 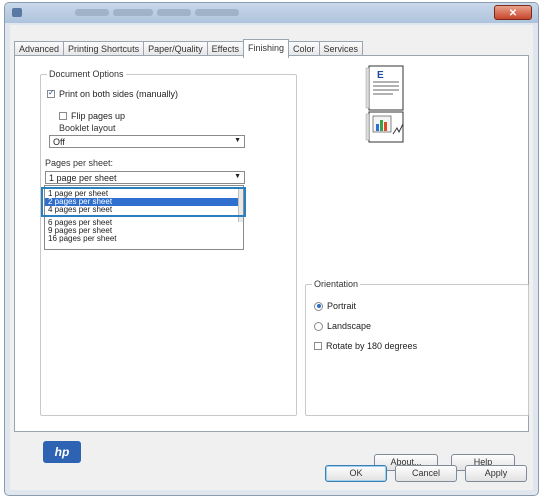 What do you see at coordinates (144, 223) in the screenshot?
I see `dropdown-option: 6 pages per sheet` at bounding box center [144, 223].